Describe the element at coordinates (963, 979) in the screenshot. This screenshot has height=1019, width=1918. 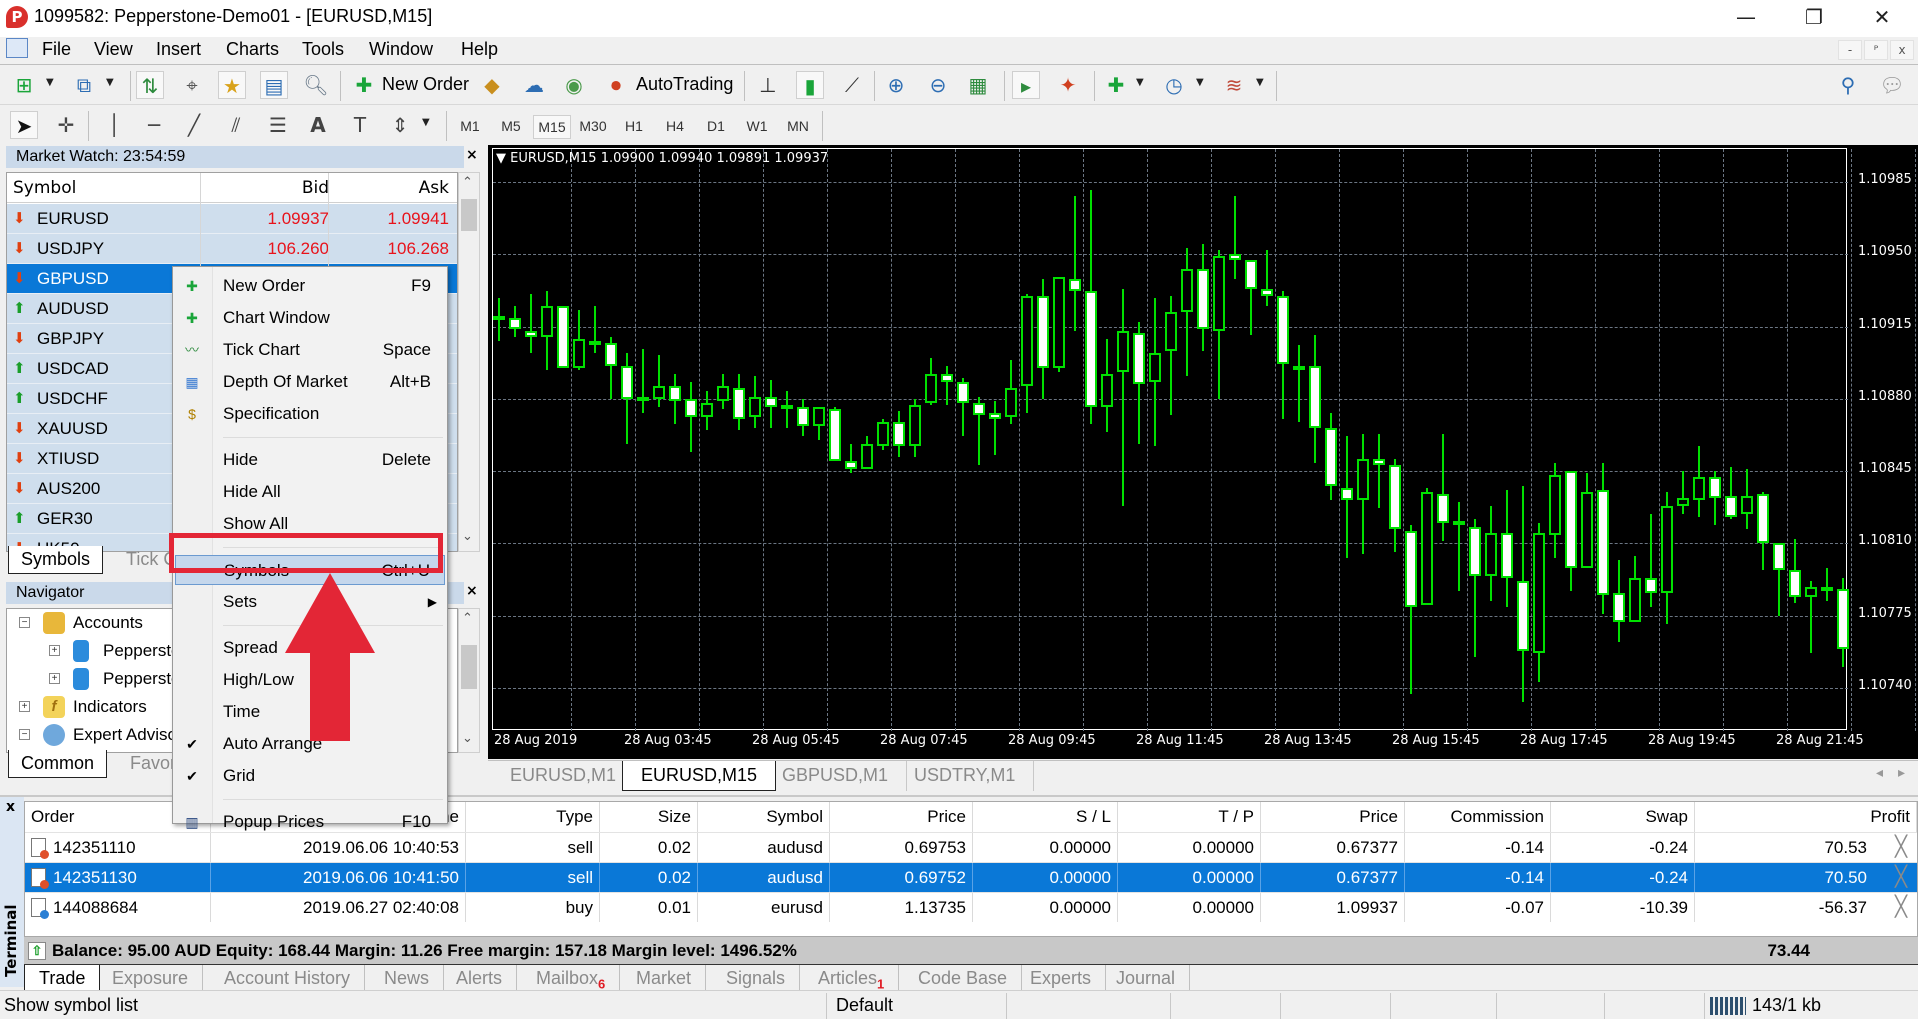
I see `terminal-tab-code-base: Code Base` at that location.